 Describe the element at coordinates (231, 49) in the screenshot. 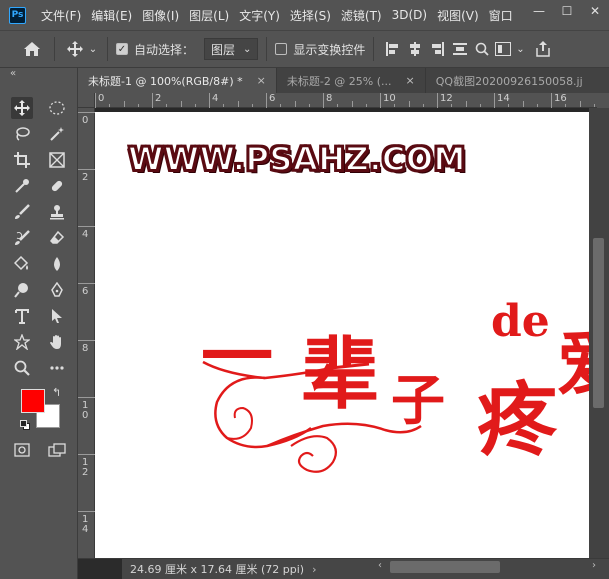

I see `auto-select-target-dropdown: 图层 ⌄` at that location.